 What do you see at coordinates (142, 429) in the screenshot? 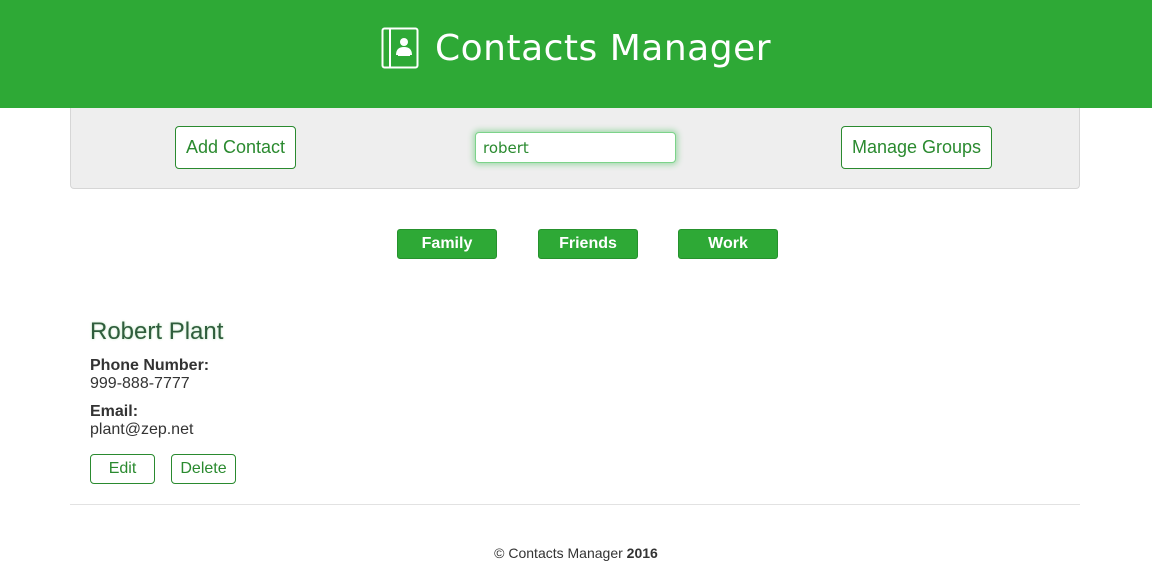
I see `email-value: plant@zep.net` at bounding box center [142, 429].